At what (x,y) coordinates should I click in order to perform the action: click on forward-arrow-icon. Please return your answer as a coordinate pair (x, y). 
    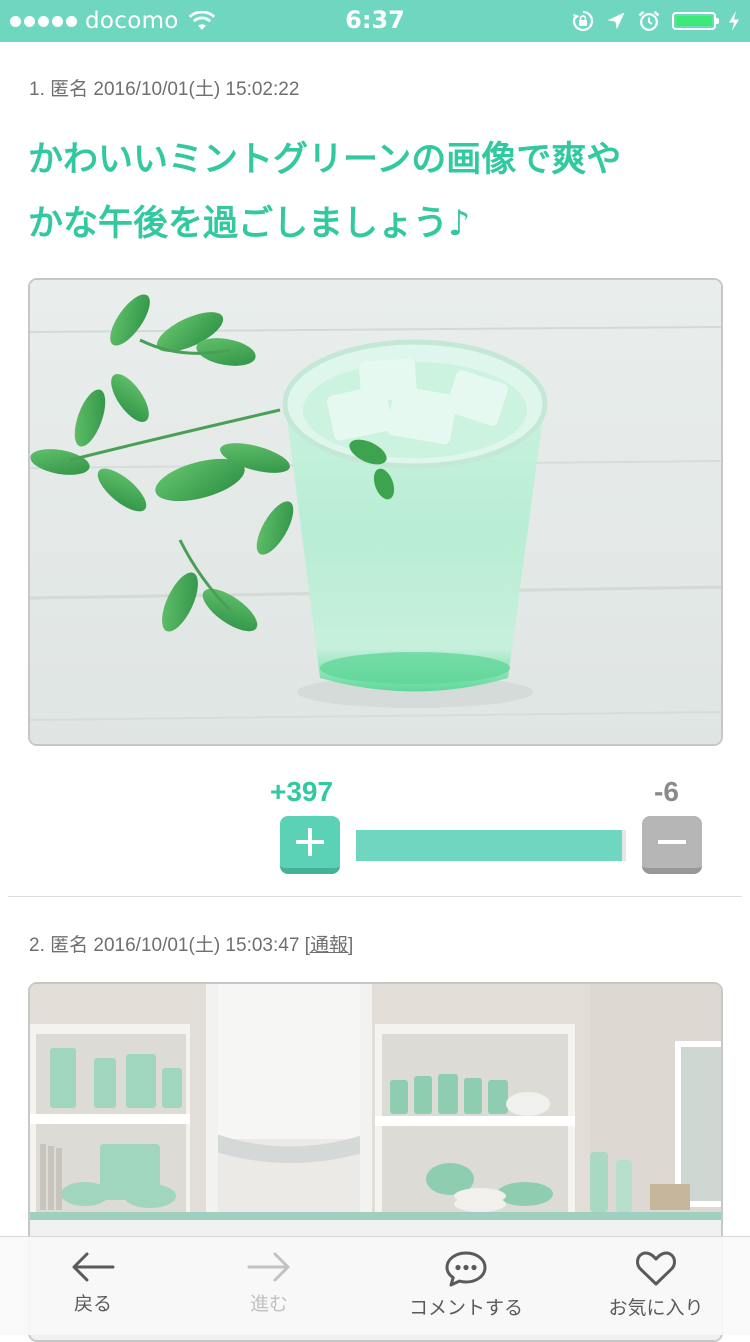
    Looking at the image, I should click on (268, 1267).